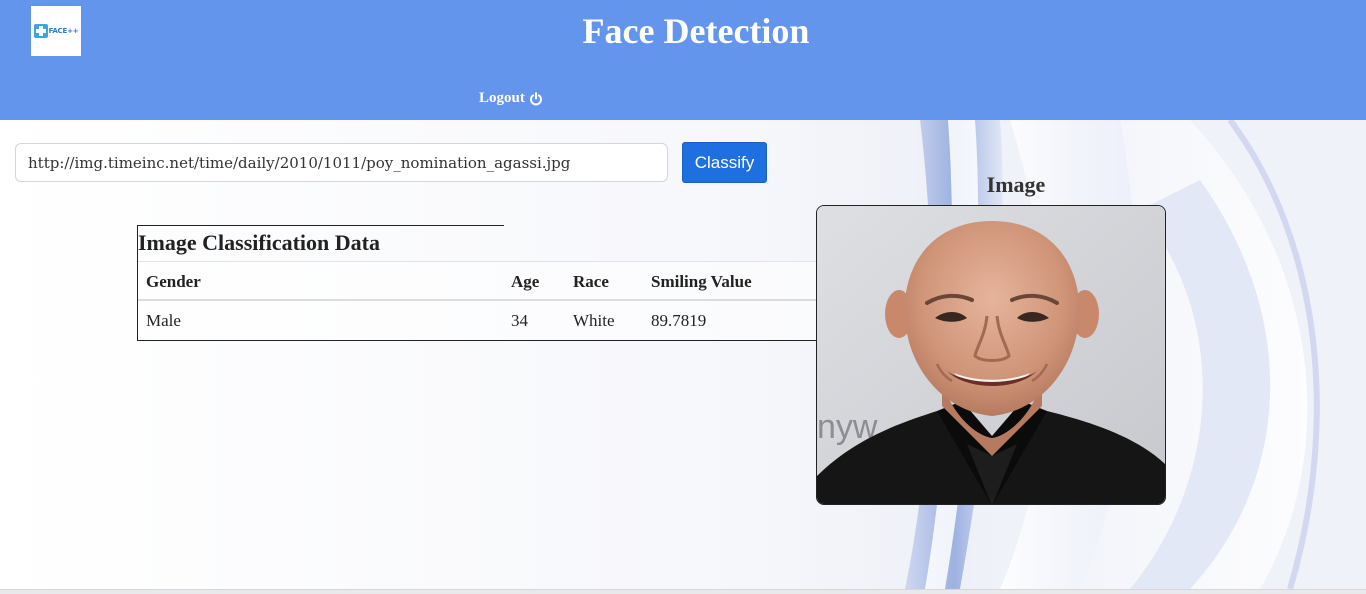 The height and width of the screenshot is (594, 1366). What do you see at coordinates (341, 162) in the screenshot?
I see `image-url-input` at bounding box center [341, 162].